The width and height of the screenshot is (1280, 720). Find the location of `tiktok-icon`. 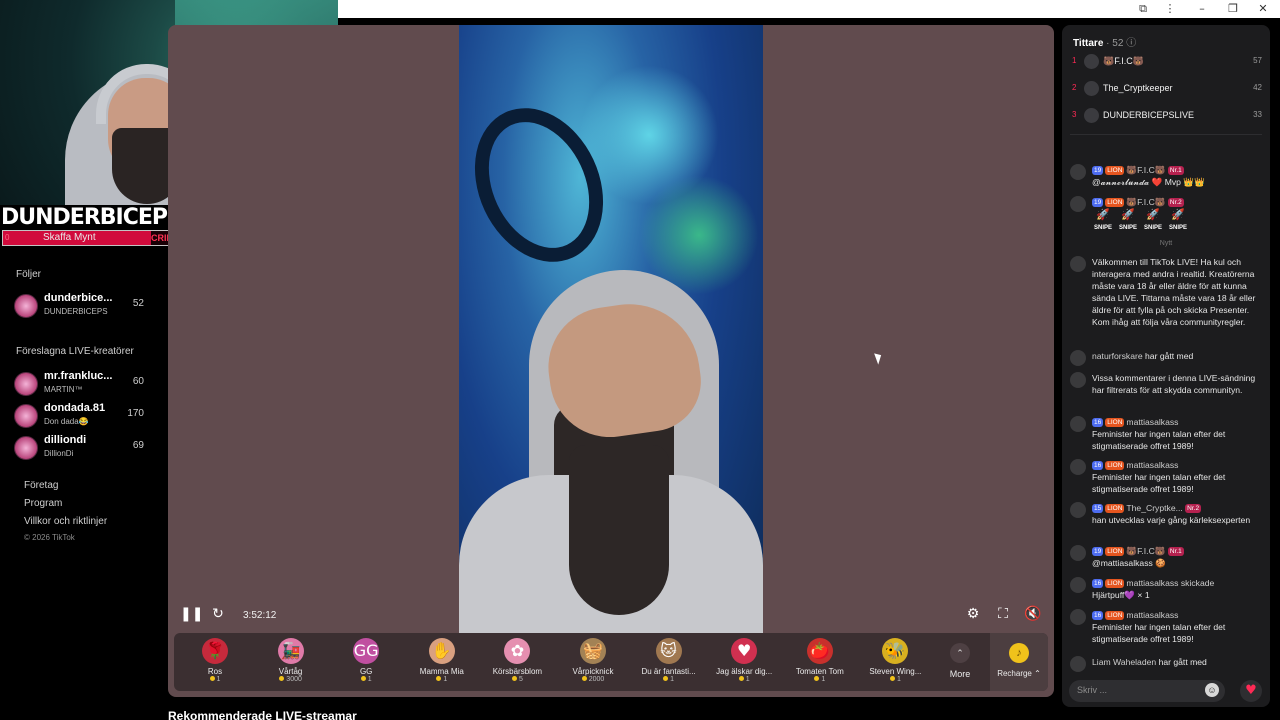

tiktok-icon is located at coordinates (1078, 264).